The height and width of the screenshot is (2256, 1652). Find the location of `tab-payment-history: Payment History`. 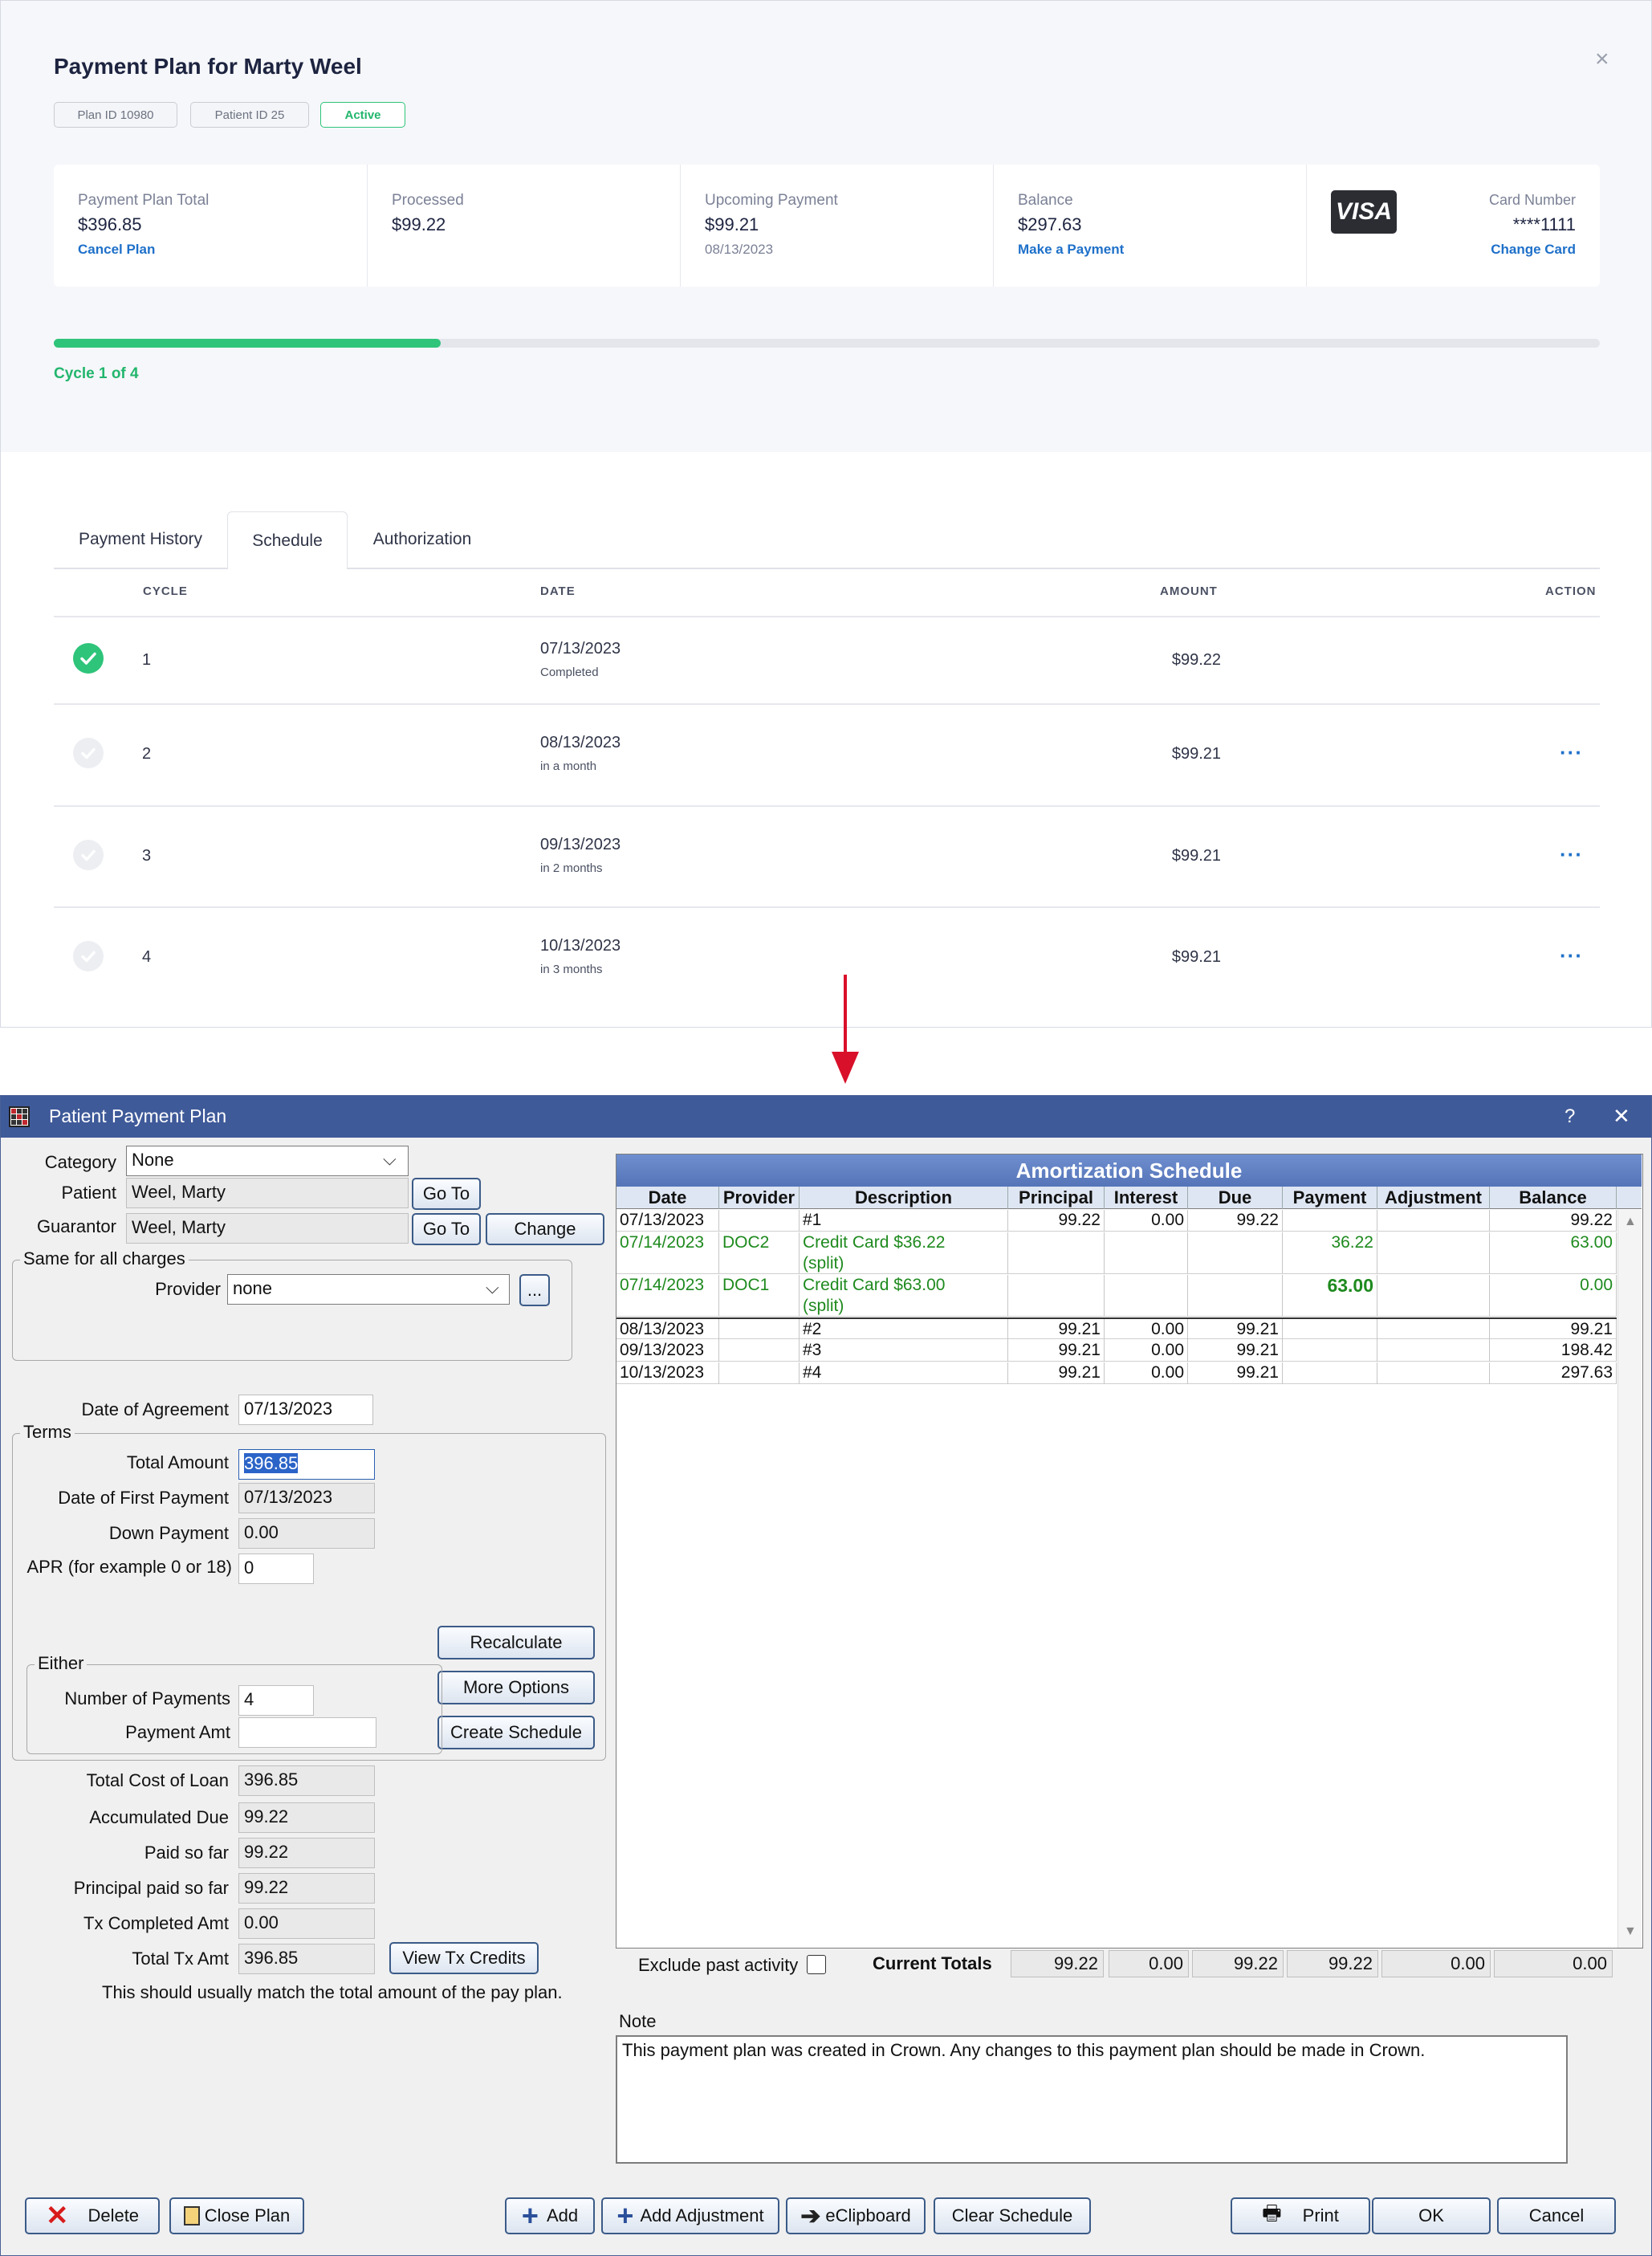

tab-payment-history: Payment History is located at coordinates (140, 539).